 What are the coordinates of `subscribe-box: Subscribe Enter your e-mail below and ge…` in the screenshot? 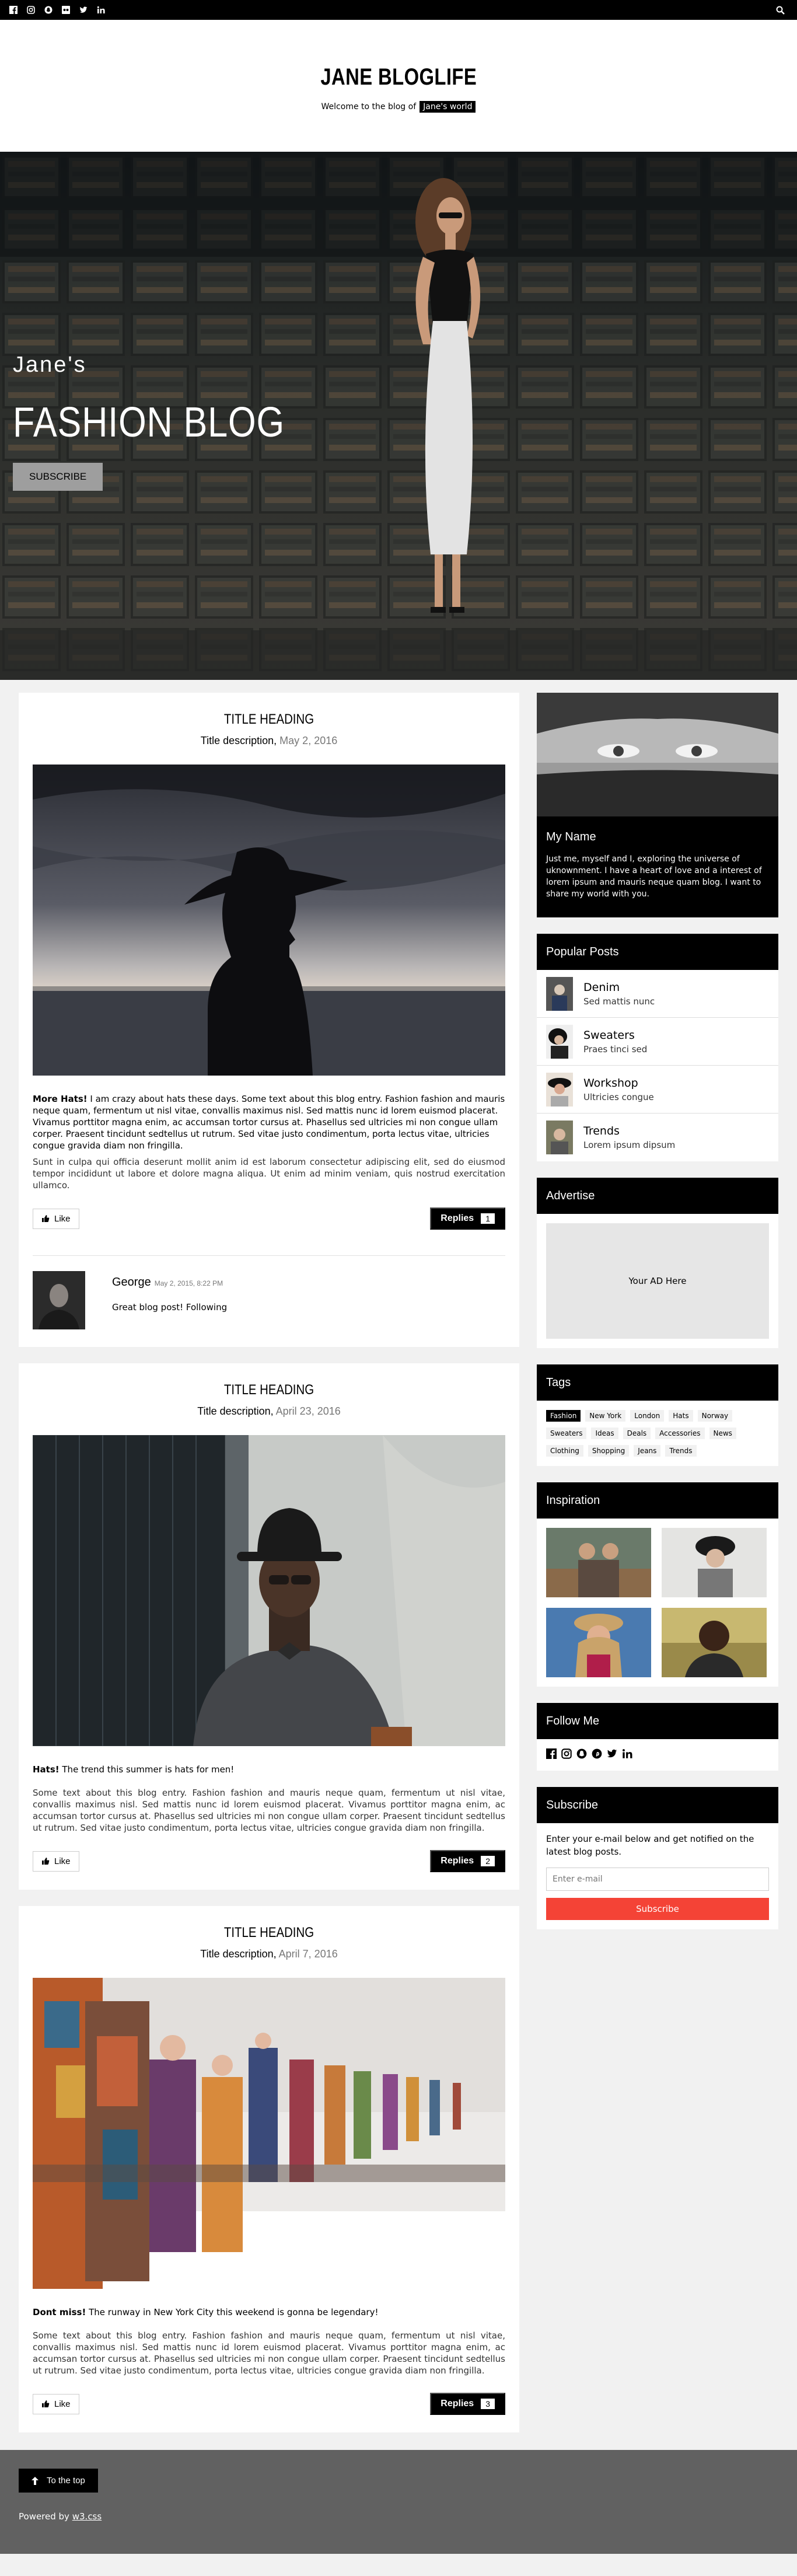 It's located at (658, 1858).